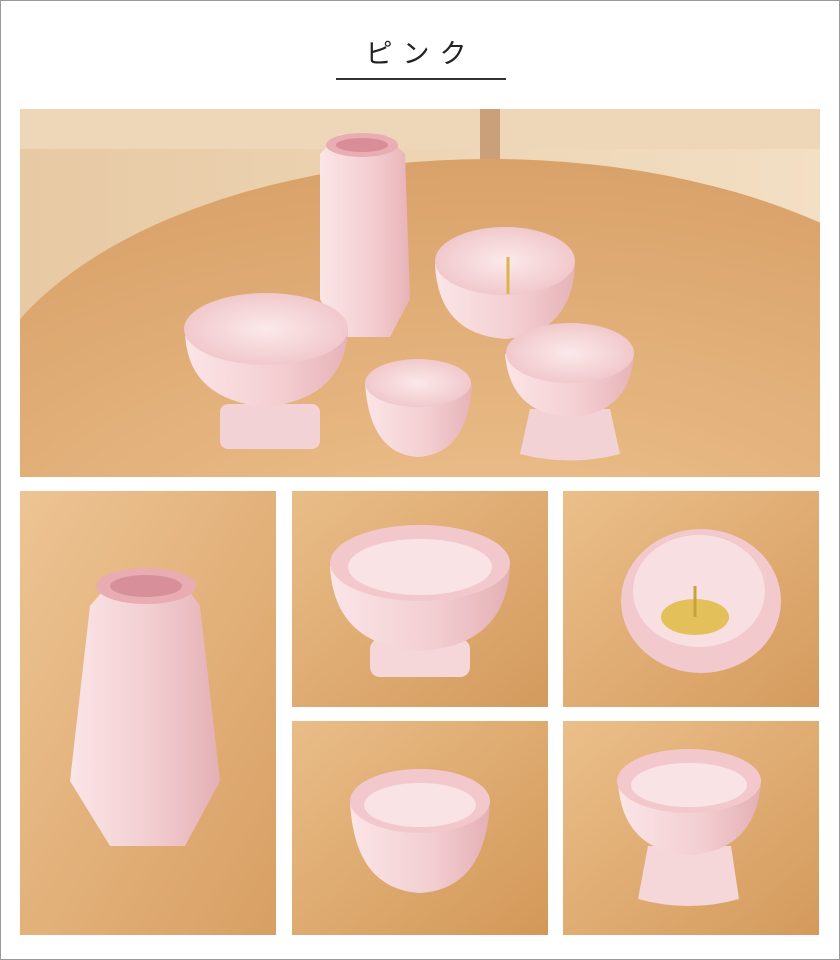 This screenshot has width=840, height=960. I want to click on candle-holder-photo, so click(691, 599).